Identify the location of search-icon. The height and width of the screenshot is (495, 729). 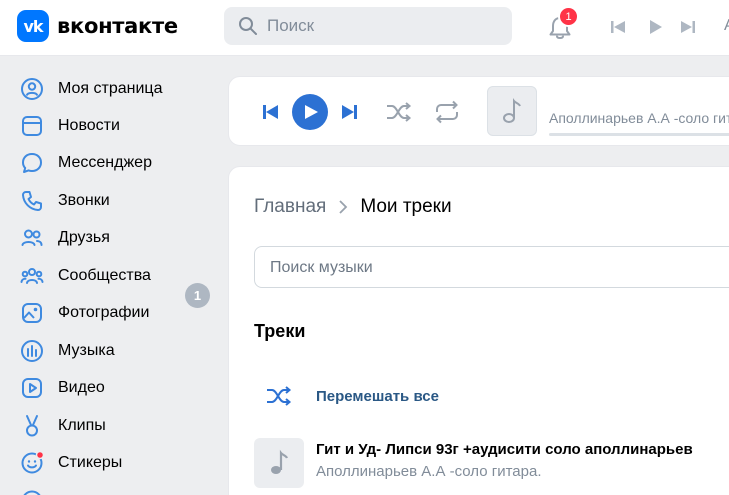
(248, 26).